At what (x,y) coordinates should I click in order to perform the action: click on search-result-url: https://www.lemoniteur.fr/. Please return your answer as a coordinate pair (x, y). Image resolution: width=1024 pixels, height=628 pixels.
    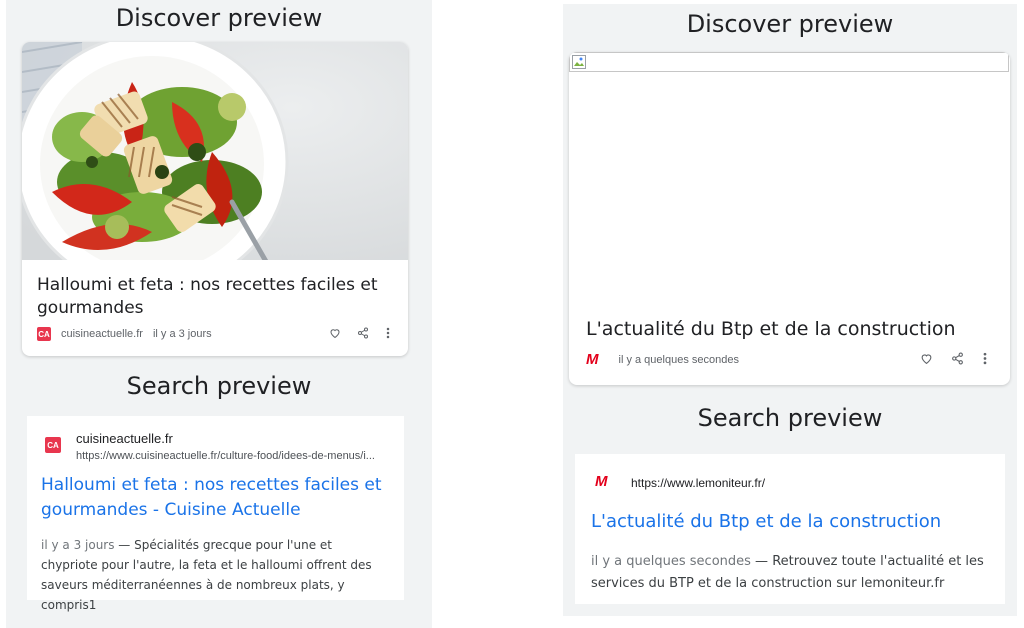
    Looking at the image, I should click on (698, 483).